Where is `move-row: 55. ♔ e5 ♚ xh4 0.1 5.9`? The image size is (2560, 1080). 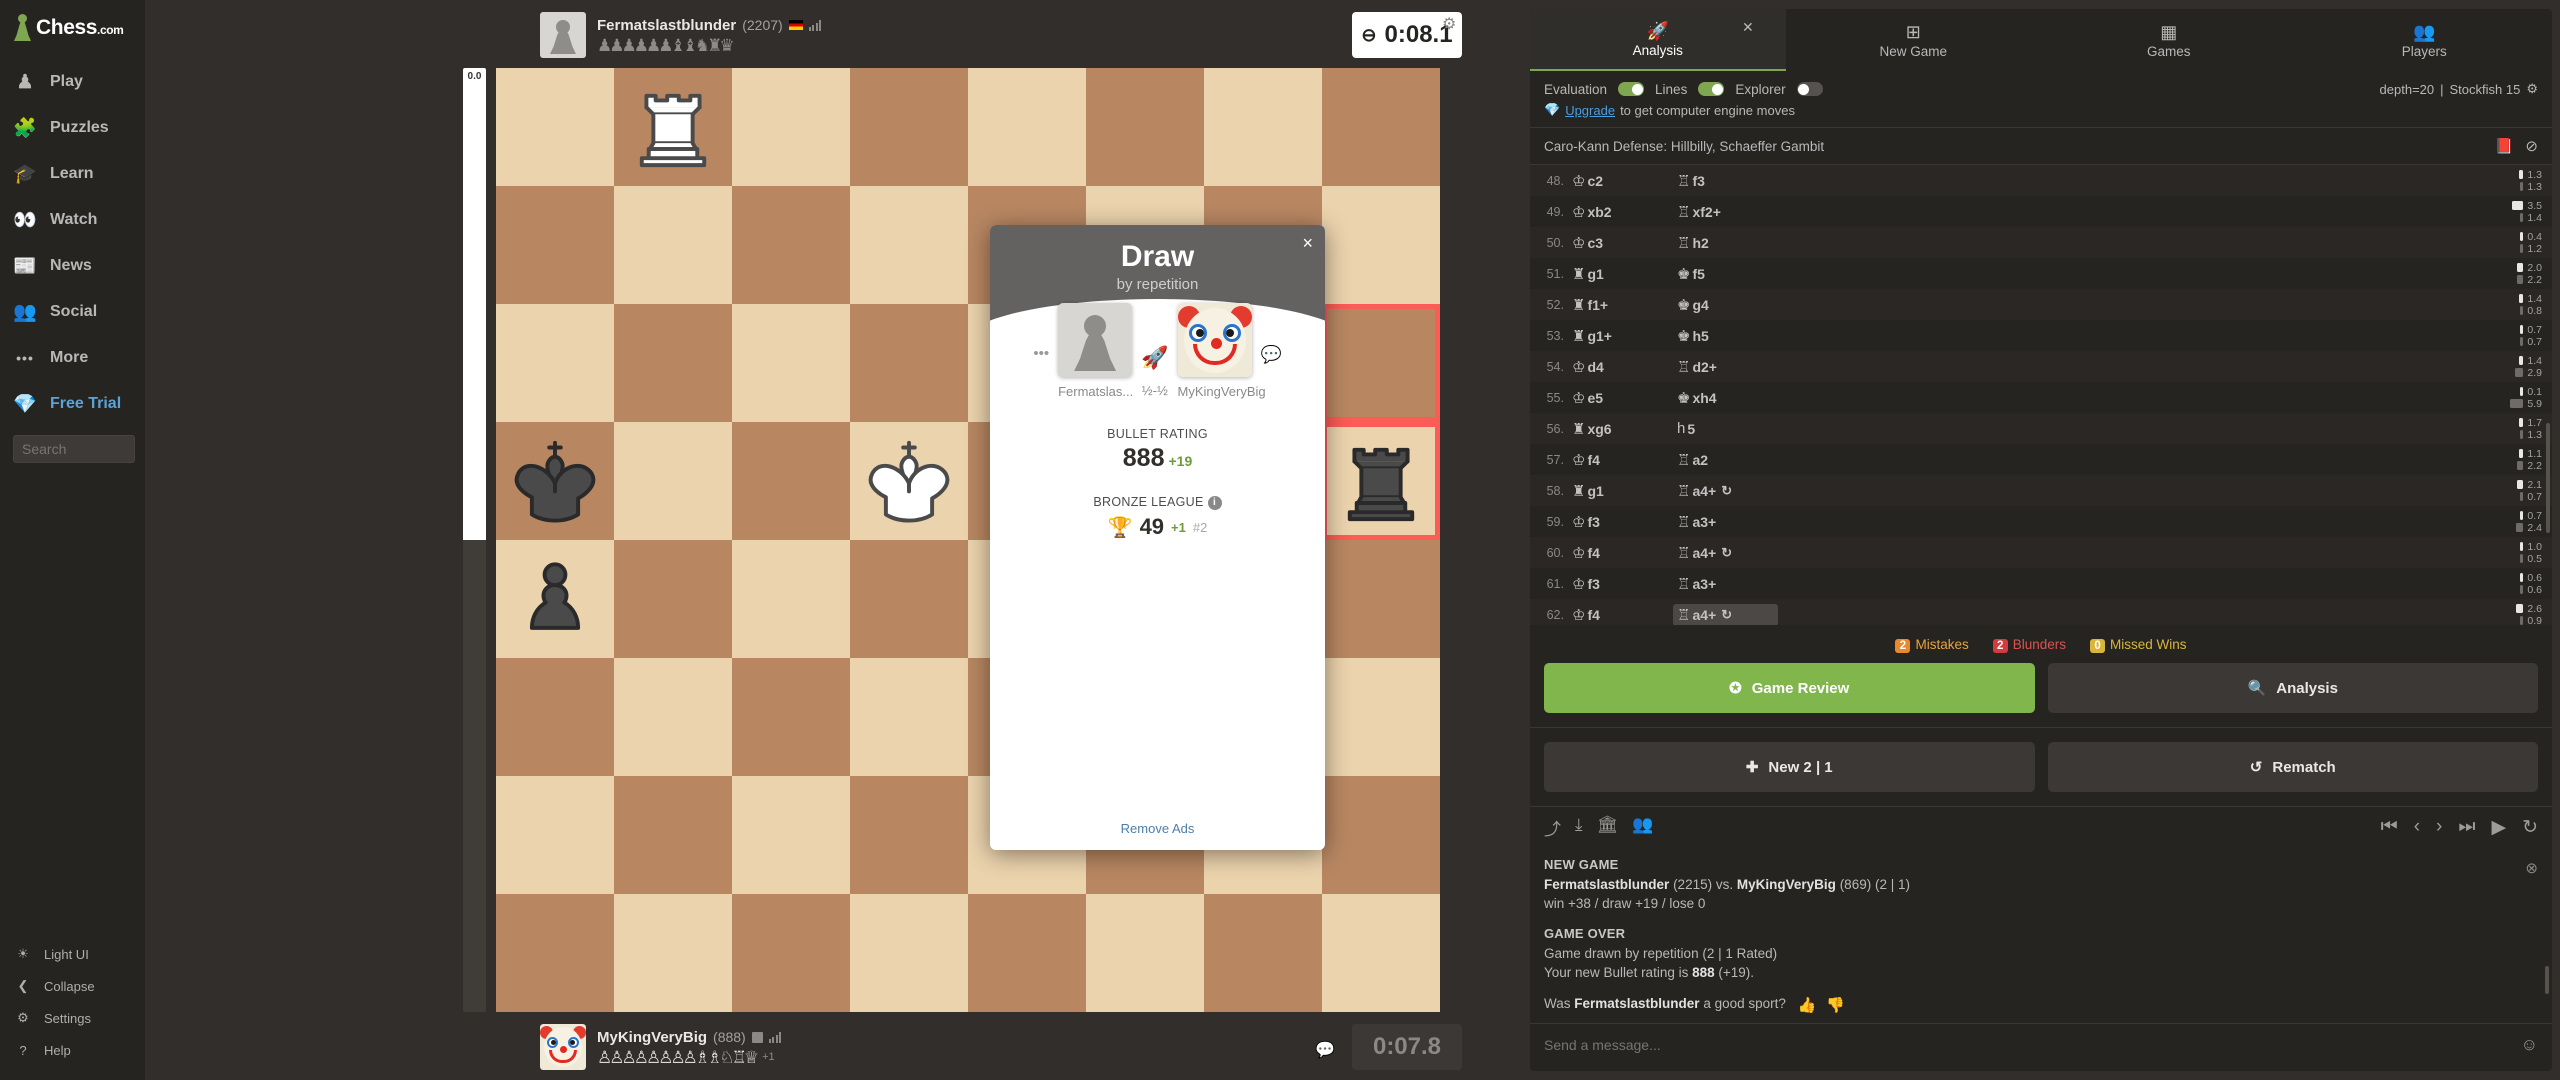
move-row: 55. ♔ e5 ♚ xh4 0.1 5.9 is located at coordinates (2041, 397).